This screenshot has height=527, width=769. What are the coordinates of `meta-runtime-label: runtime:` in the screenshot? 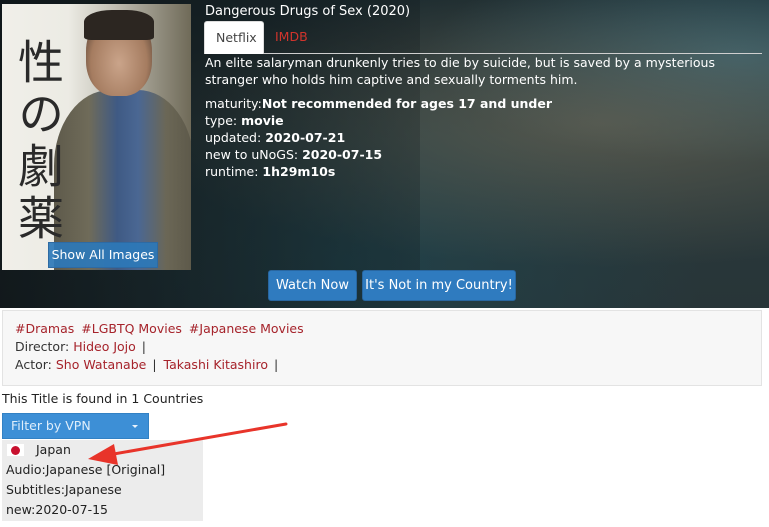 It's located at (232, 171).